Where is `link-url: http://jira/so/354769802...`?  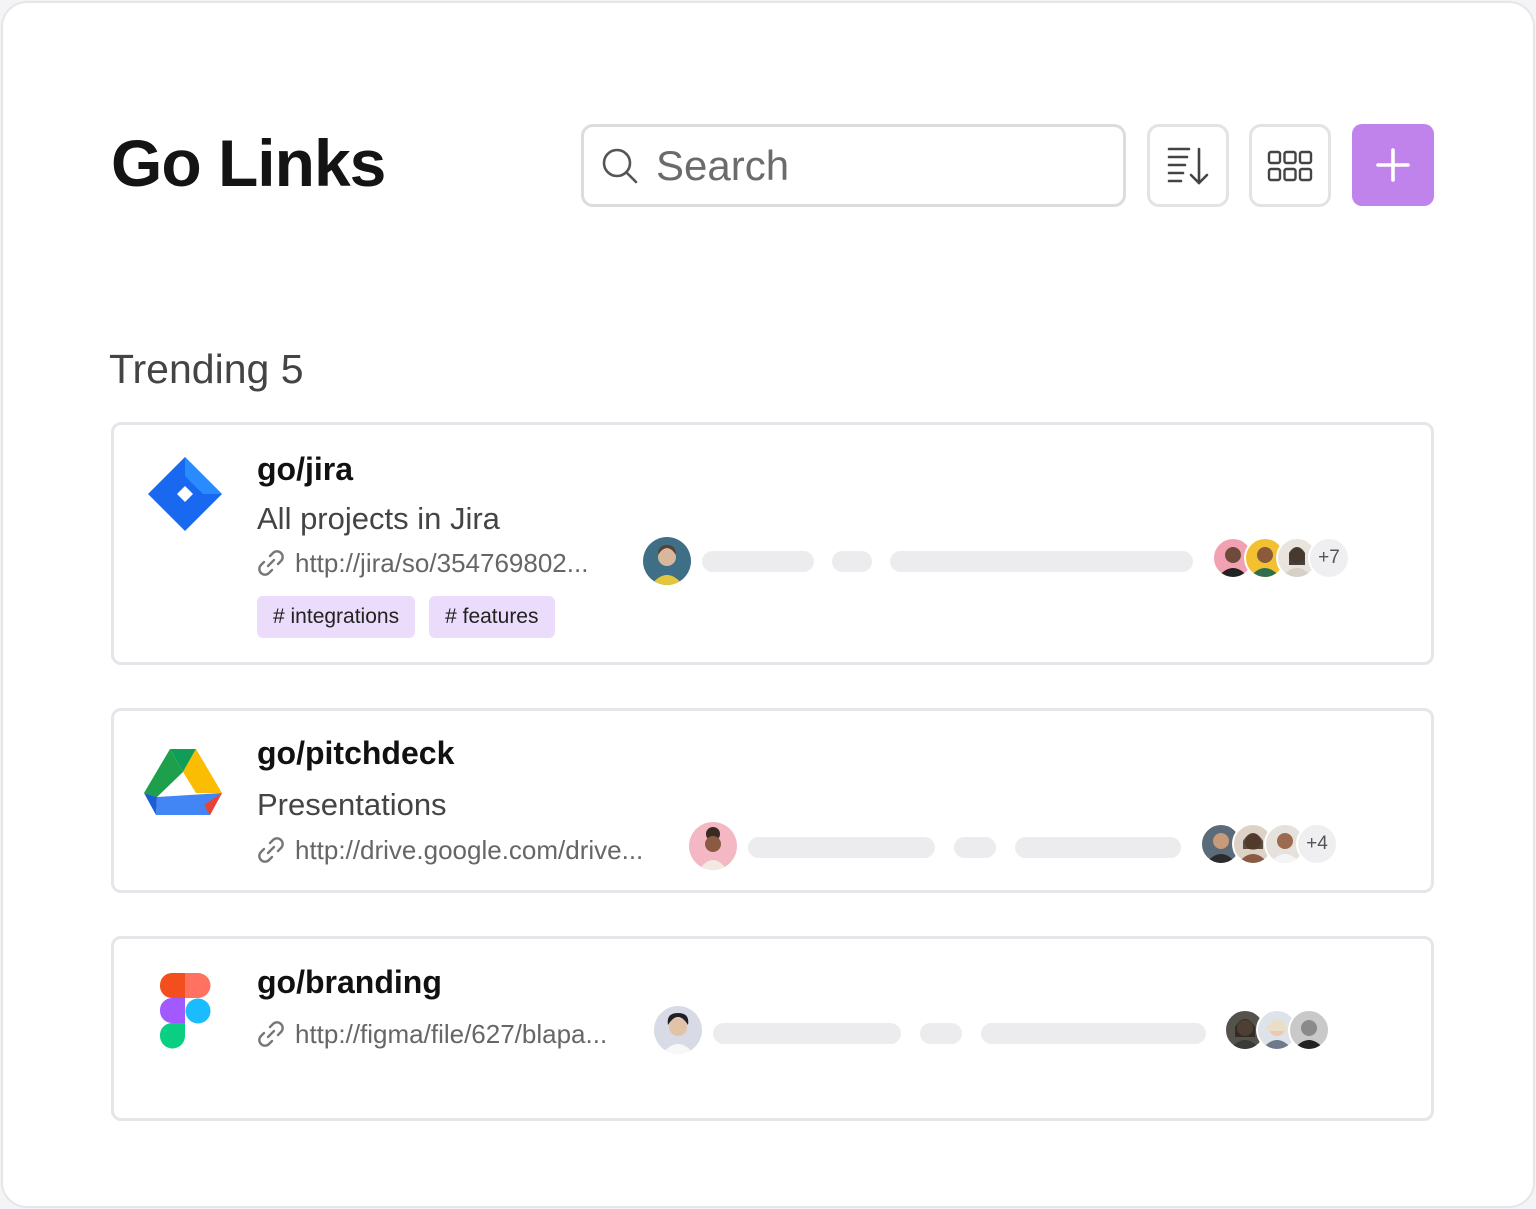
link-url: http://jira/so/354769802... is located at coordinates (421, 563).